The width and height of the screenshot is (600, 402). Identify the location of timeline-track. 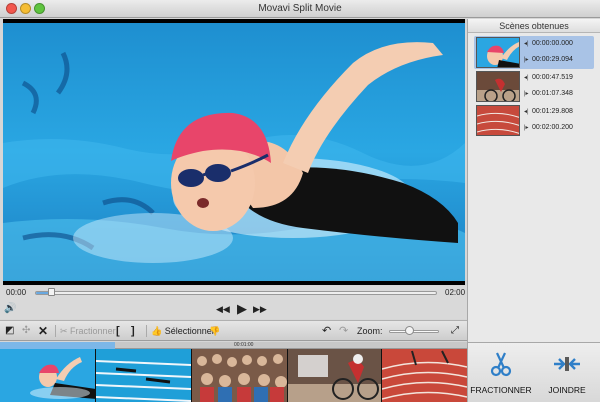
(236, 293).